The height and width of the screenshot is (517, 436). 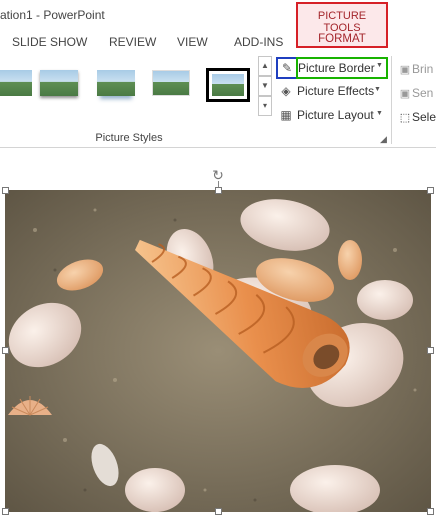 I want to click on tab-slide-show: SLIDE SHOW, so click(x=49, y=42).